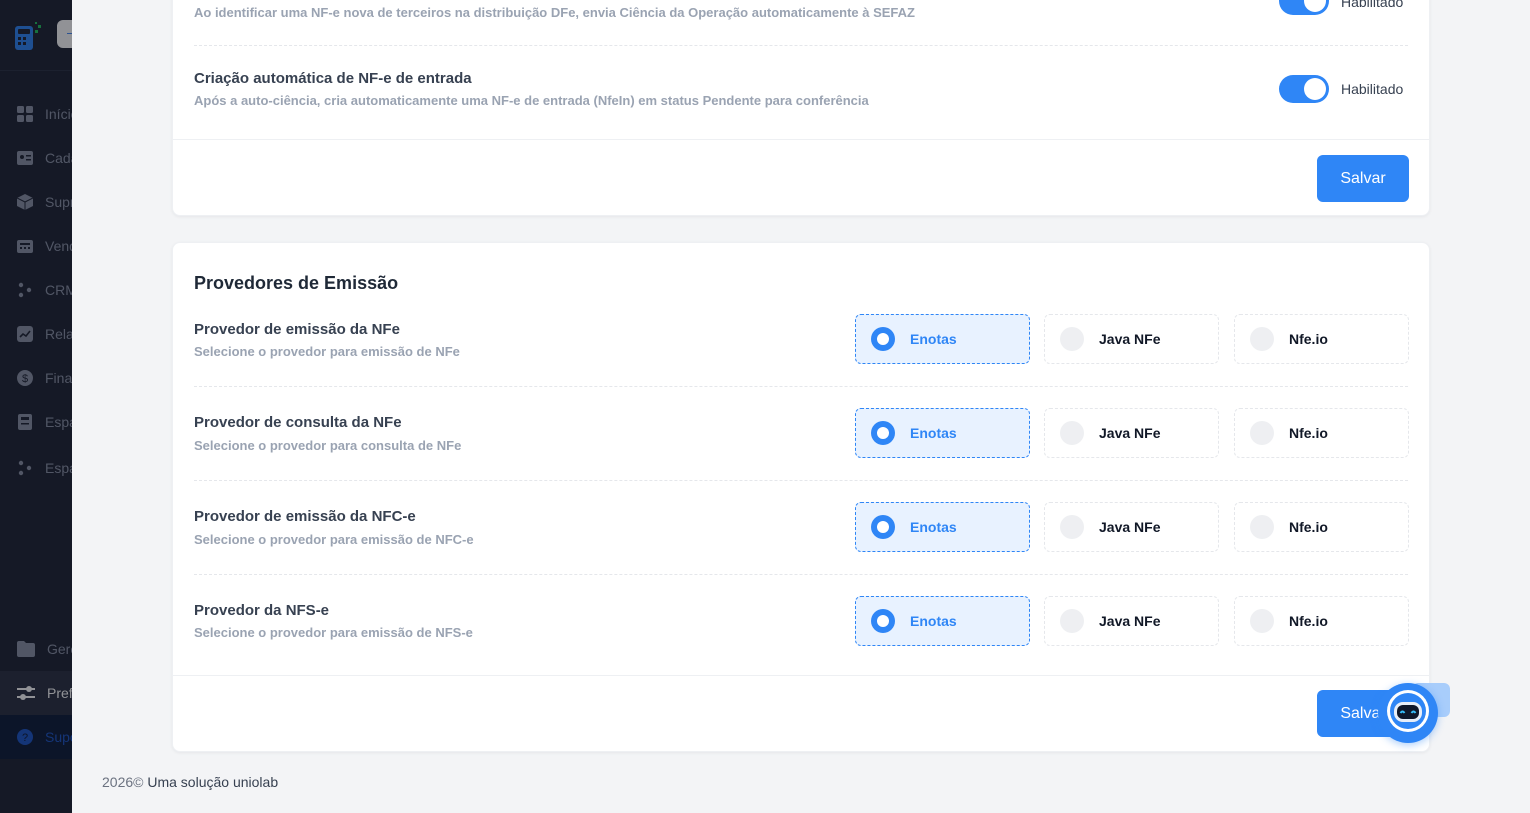  I want to click on chat-bot-button, so click(1408, 713).